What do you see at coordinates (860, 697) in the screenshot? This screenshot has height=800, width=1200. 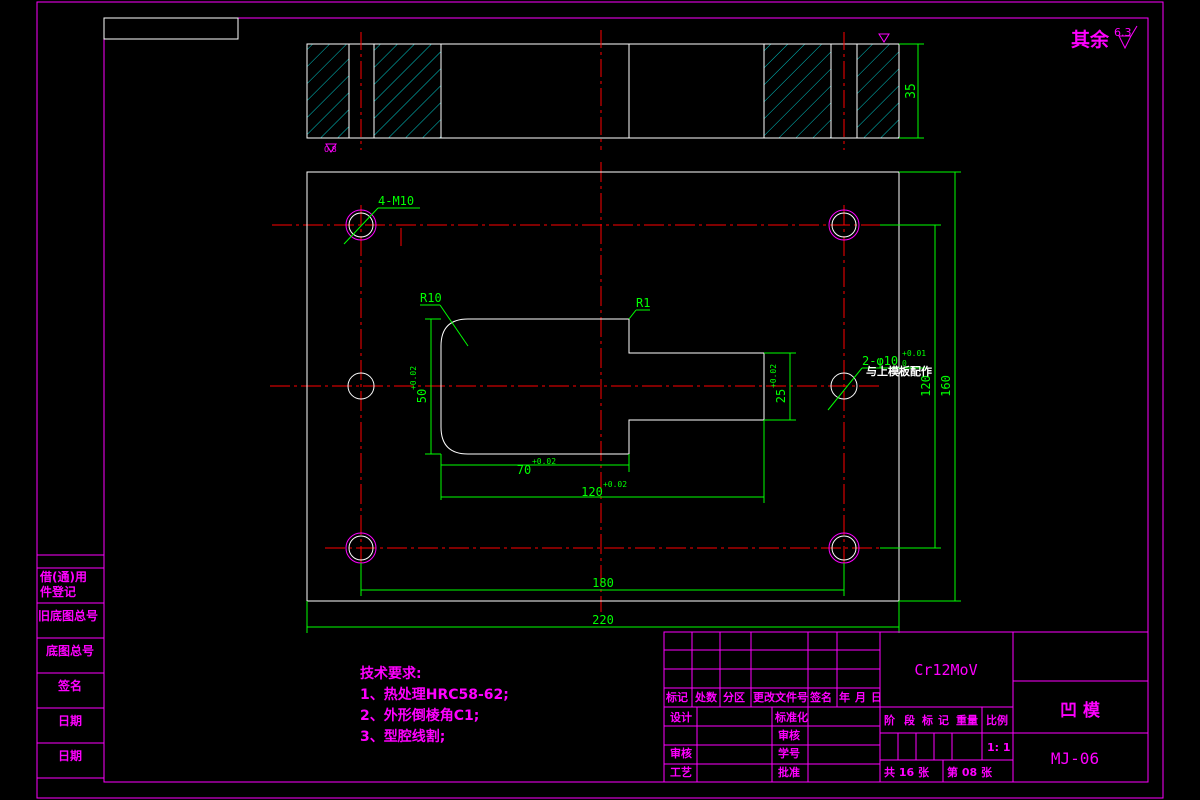 I see `rev-col-7: 月` at bounding box center [860, 697].